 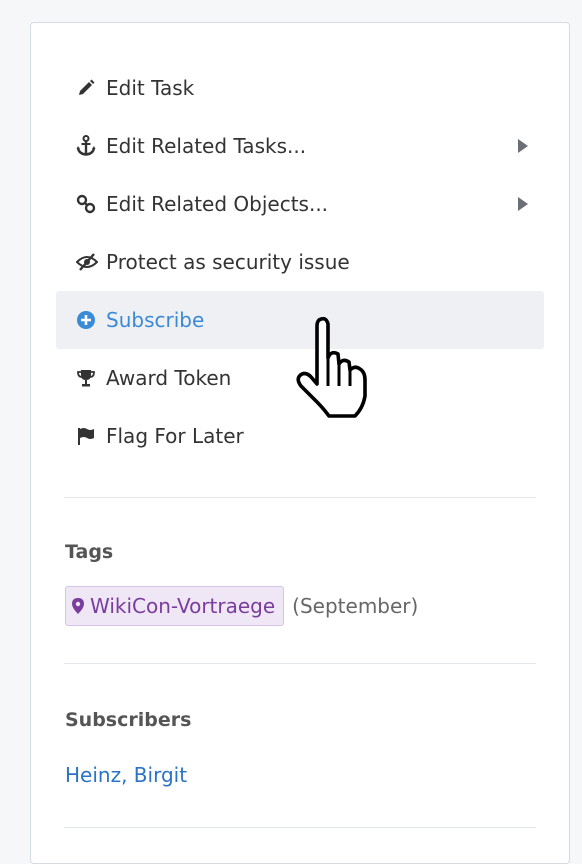 What do you see at coordinates (175, 436) in the screenshot?
I see `menu-item-label: Flag For Later` at bounding box center [175, 436].